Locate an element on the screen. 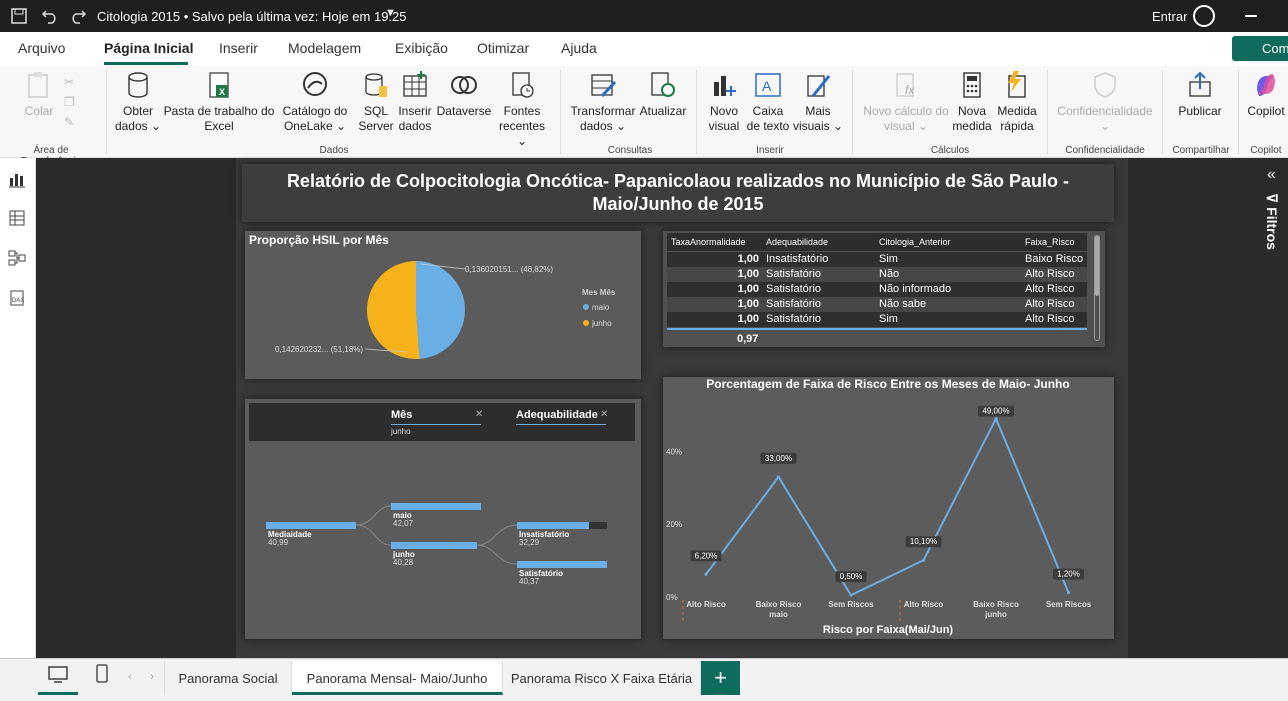 The height and width of the screenshot is (701, 1288). tree-sat-value: 40,37 is located at coordinates (529, 581).